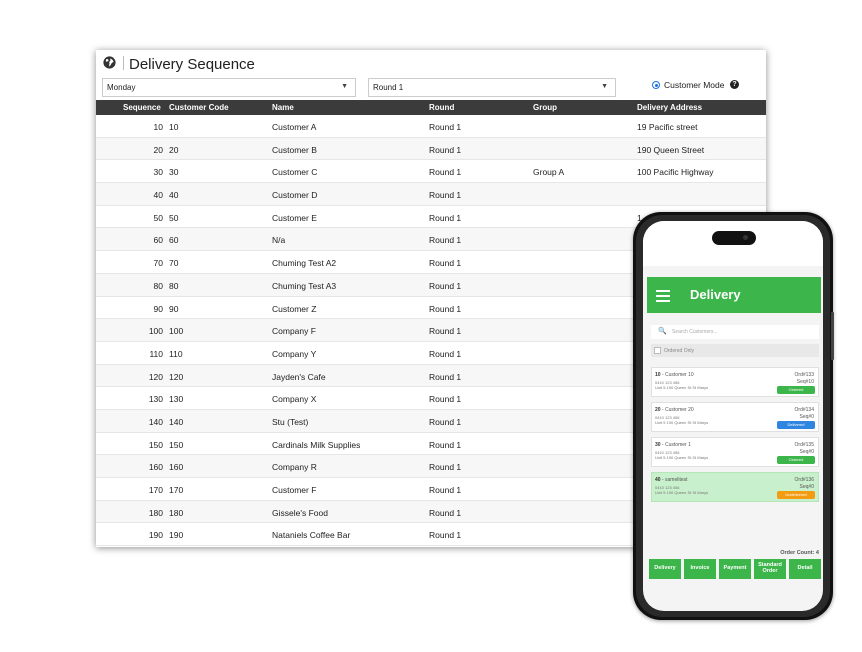 Image resolution: width=862 pixels, height=652 pixels. What do you see at coordinates (311, 535) in the screenshot?
I see `cell-name: Nataniels Coffee Bar` at bounding box center [311, 535].